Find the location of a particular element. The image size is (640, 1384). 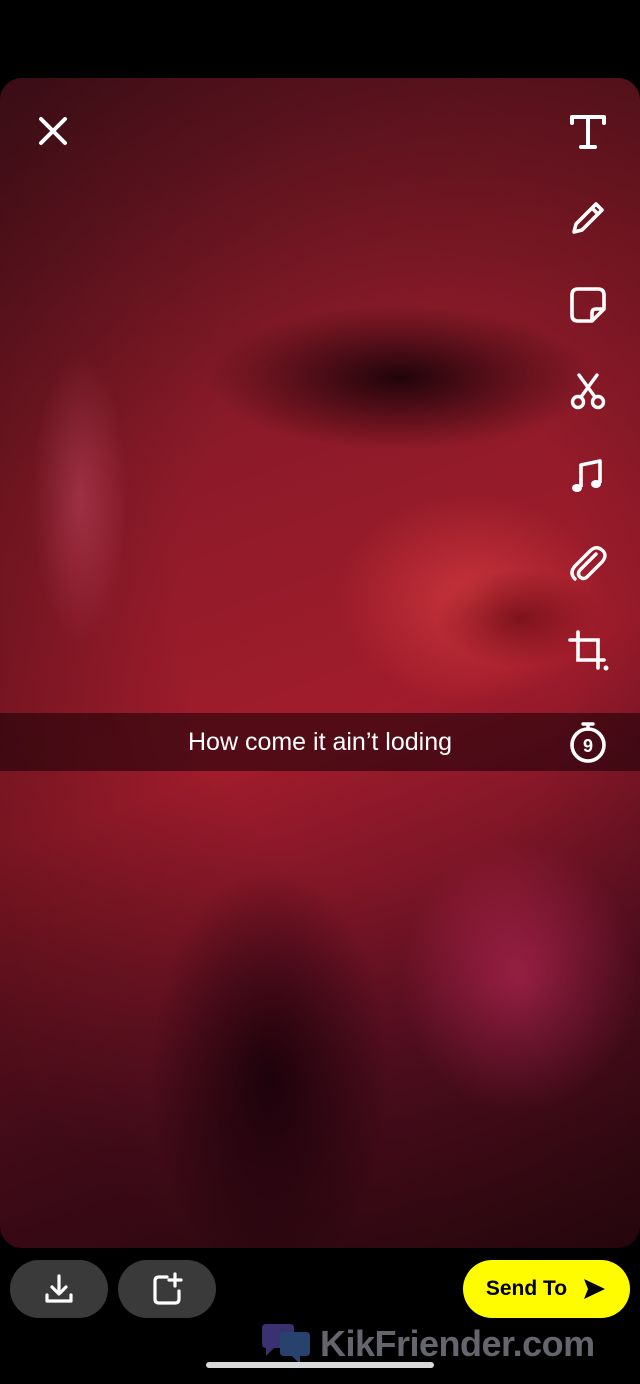

text-tool-button is located at coordinates (588, 131).